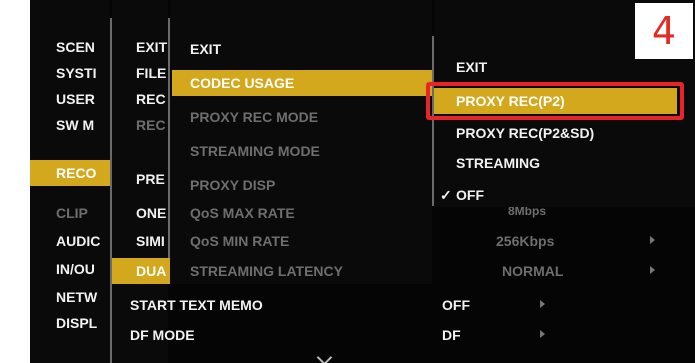  I want to click on menu4-off: OFF, so click(516, 195).